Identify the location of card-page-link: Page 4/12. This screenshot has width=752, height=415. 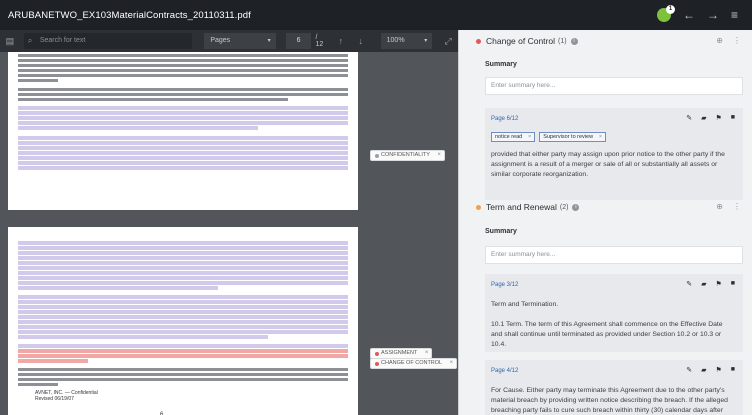
(504, 371).